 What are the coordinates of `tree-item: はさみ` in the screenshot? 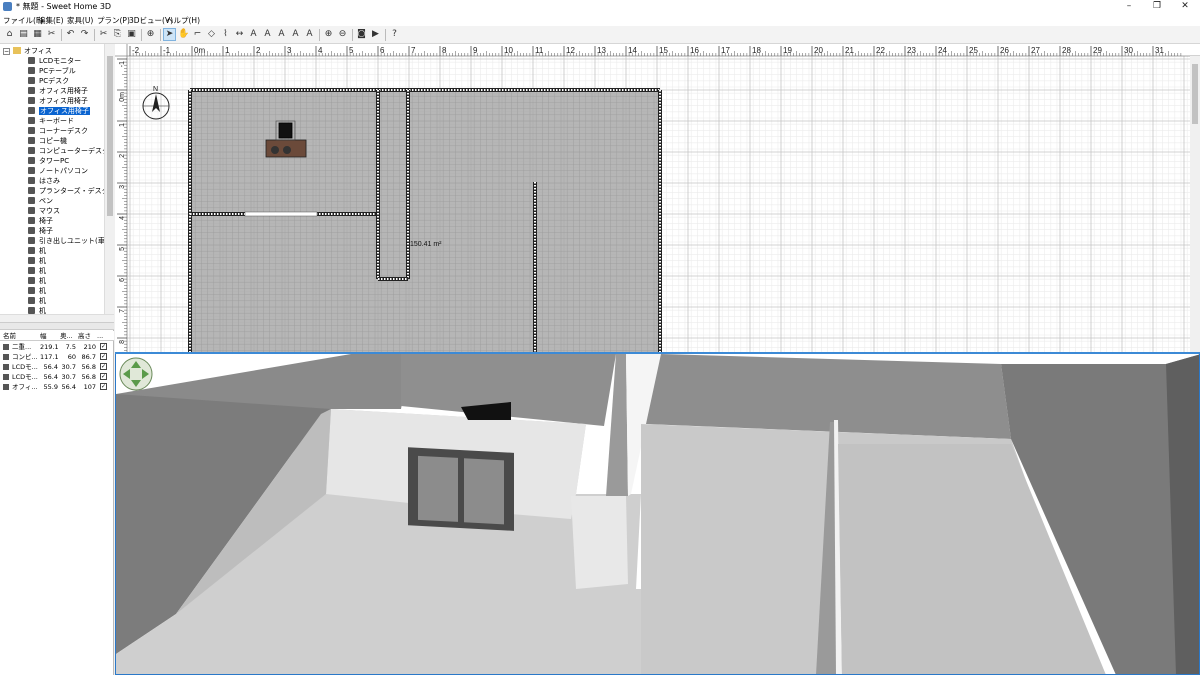 It's located at (44, 181).